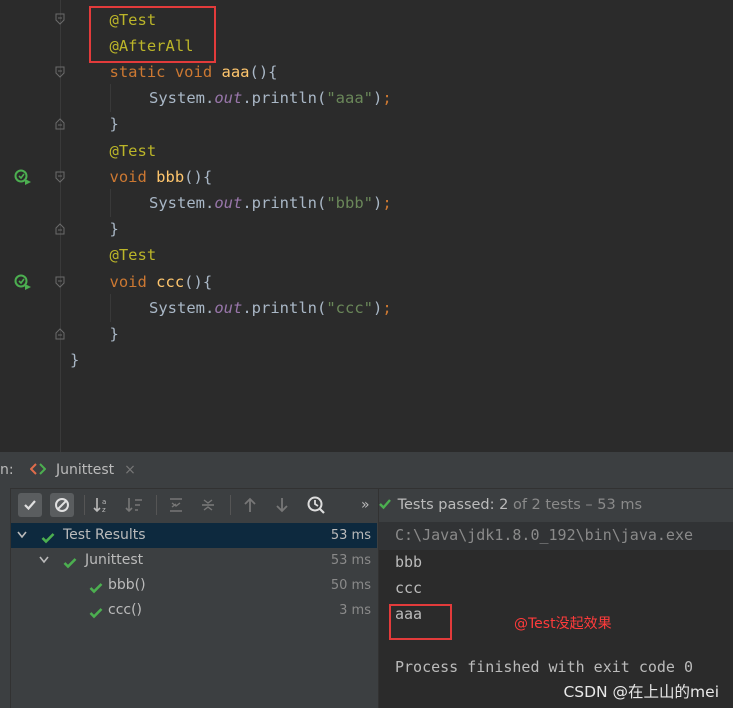  What do you see at coordinates (62, 505) in the screenshot?
I see `show-ignored-icon` at bounding box center [62, 505].